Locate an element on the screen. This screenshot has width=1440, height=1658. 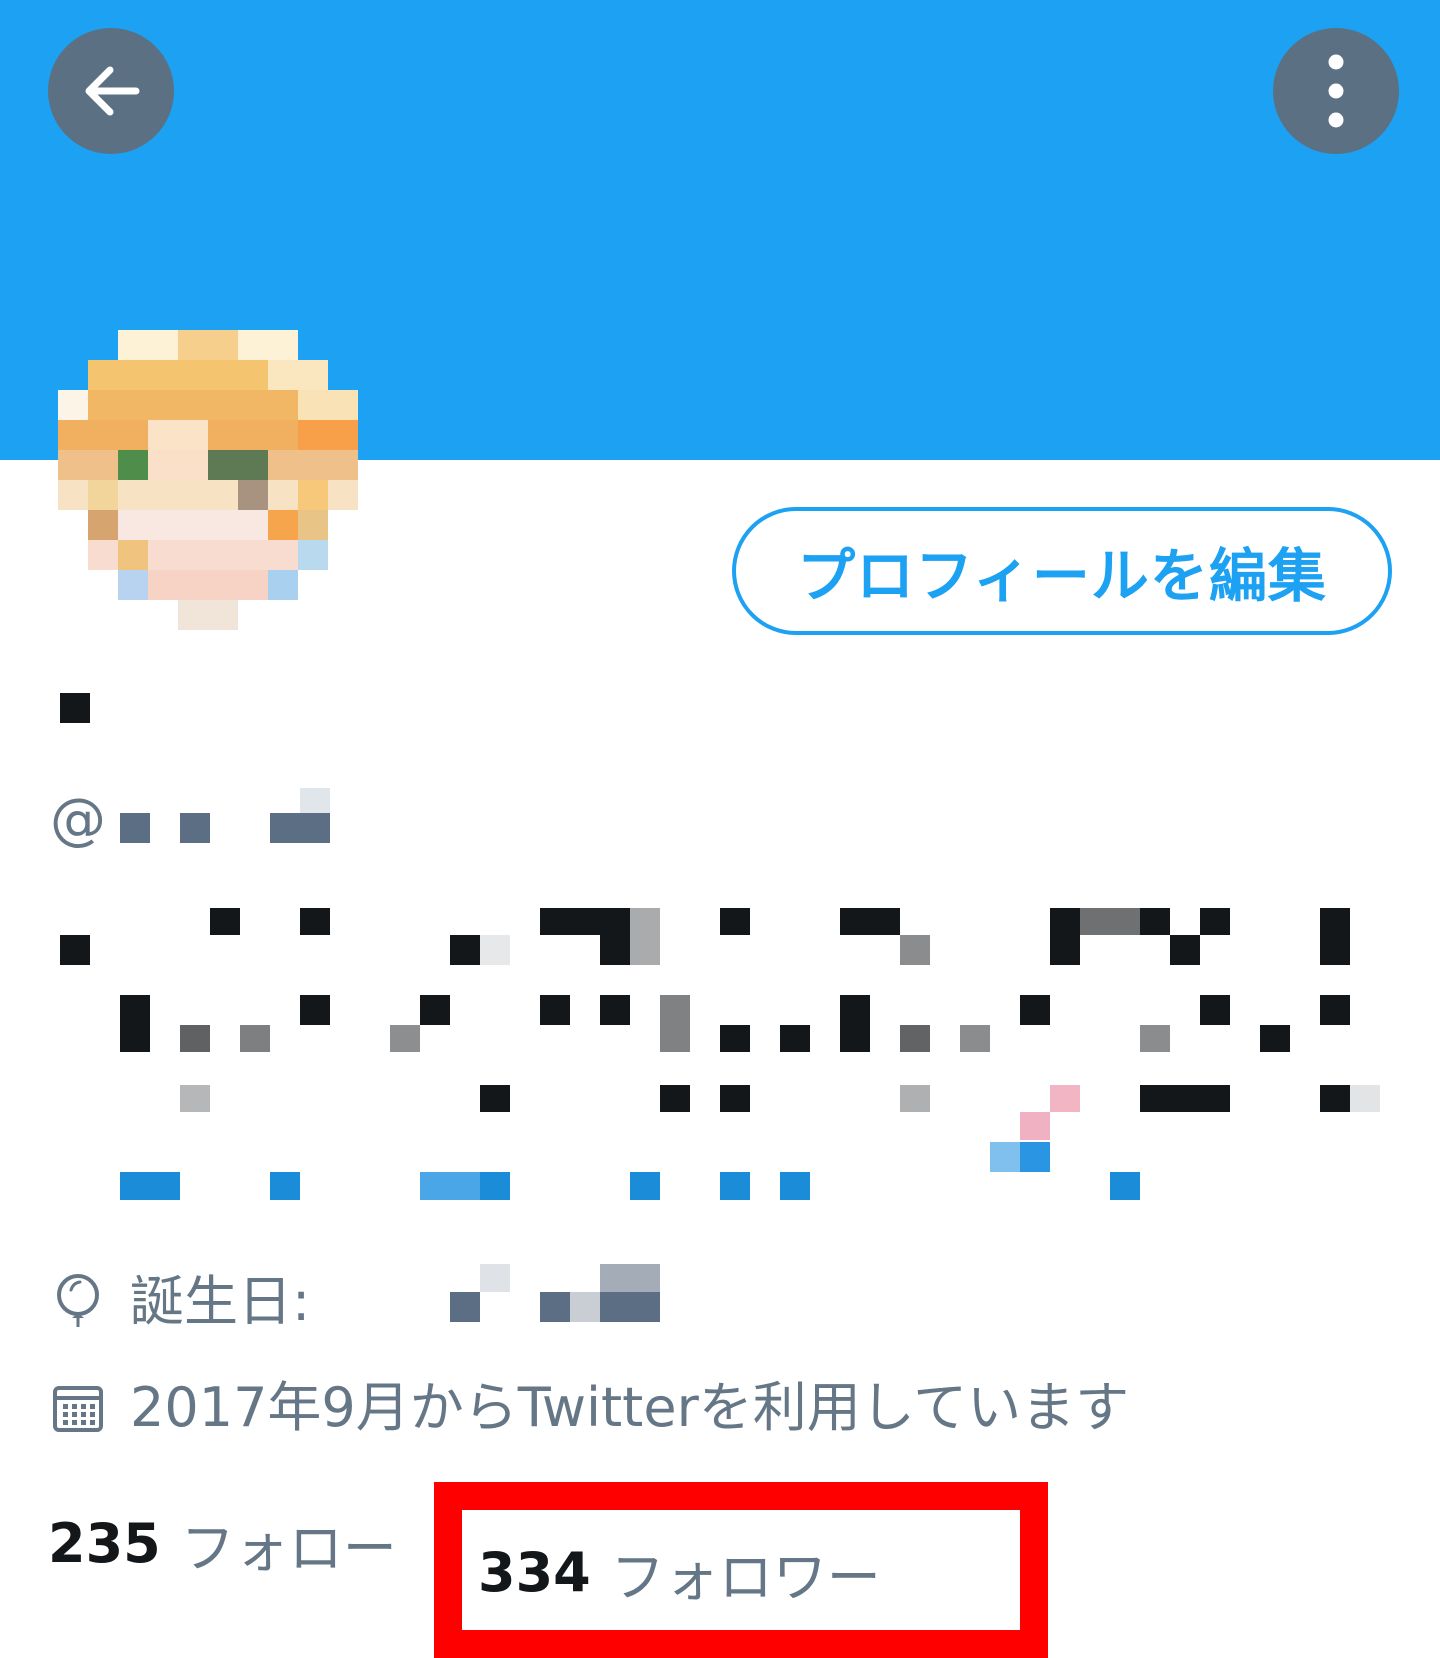
following-label: フォロー is located at coordinates (288, 1548).